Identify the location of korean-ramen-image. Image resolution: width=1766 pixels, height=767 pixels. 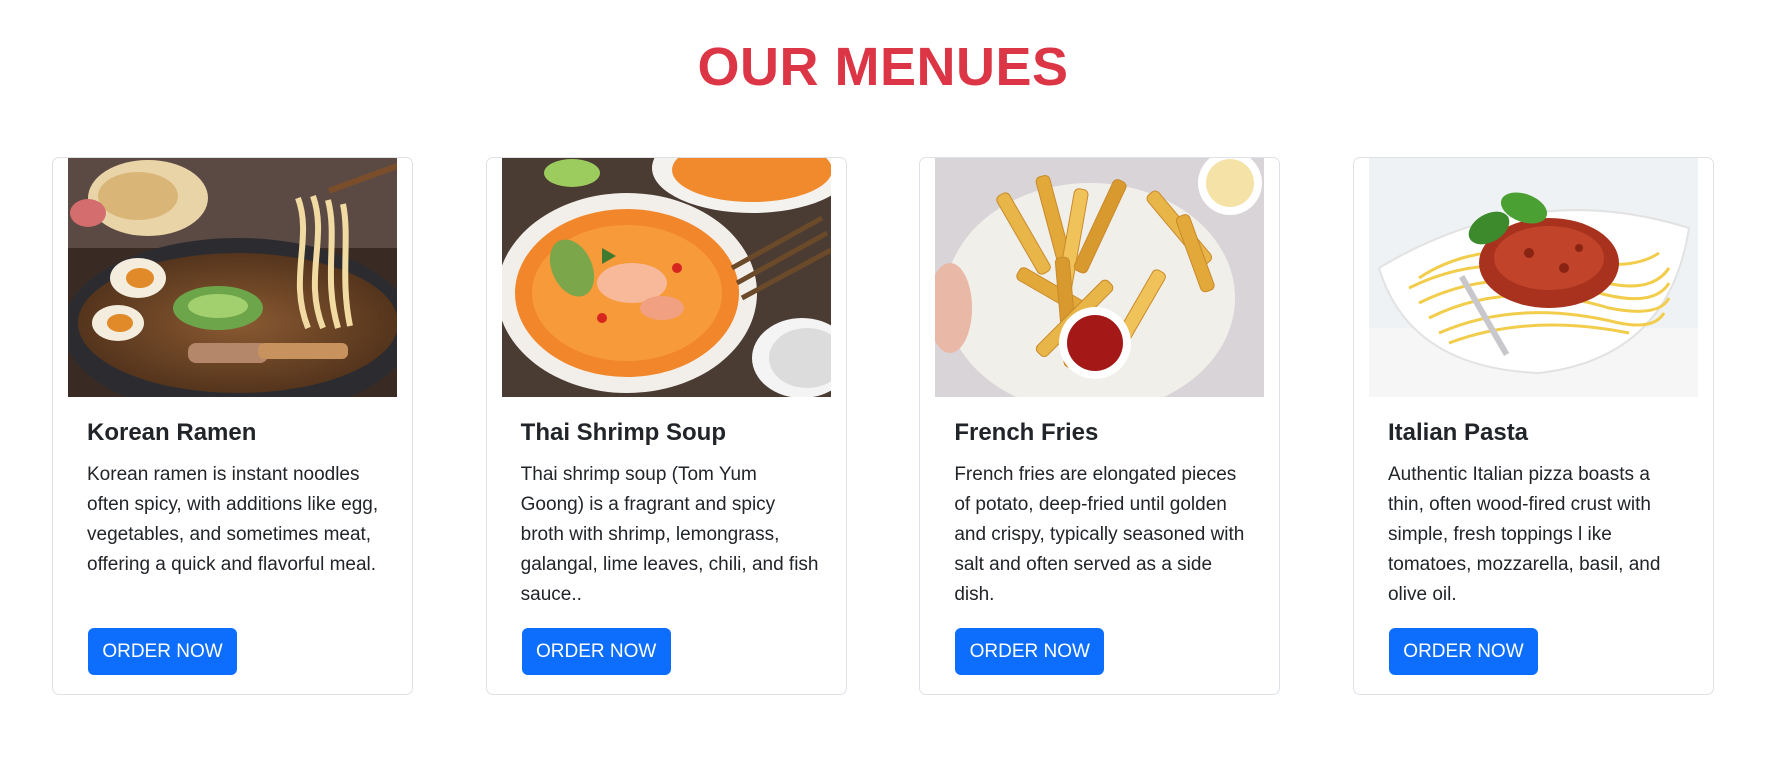
(232, 277).